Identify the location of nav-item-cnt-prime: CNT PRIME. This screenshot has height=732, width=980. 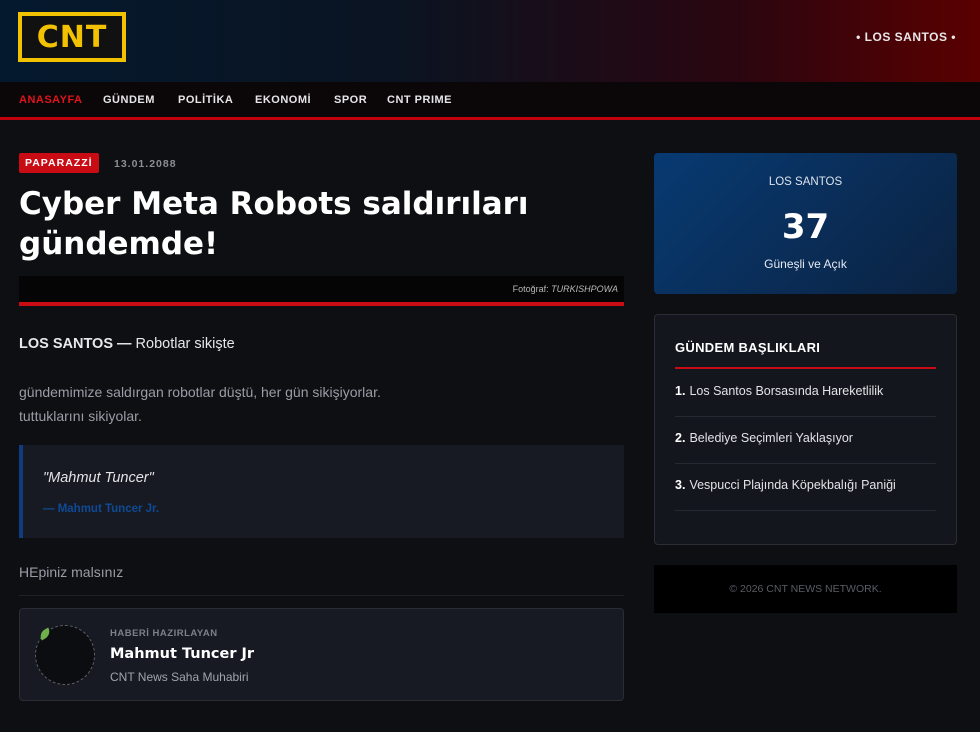
(419, 100).